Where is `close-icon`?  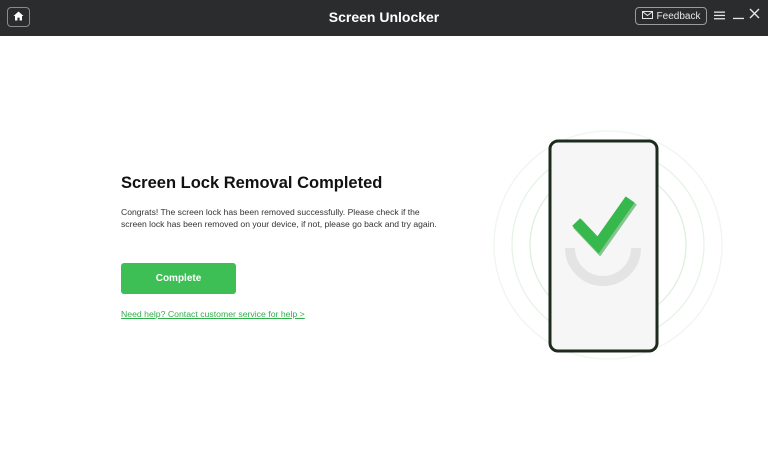 close-icon is located at coordinates (754, 15).